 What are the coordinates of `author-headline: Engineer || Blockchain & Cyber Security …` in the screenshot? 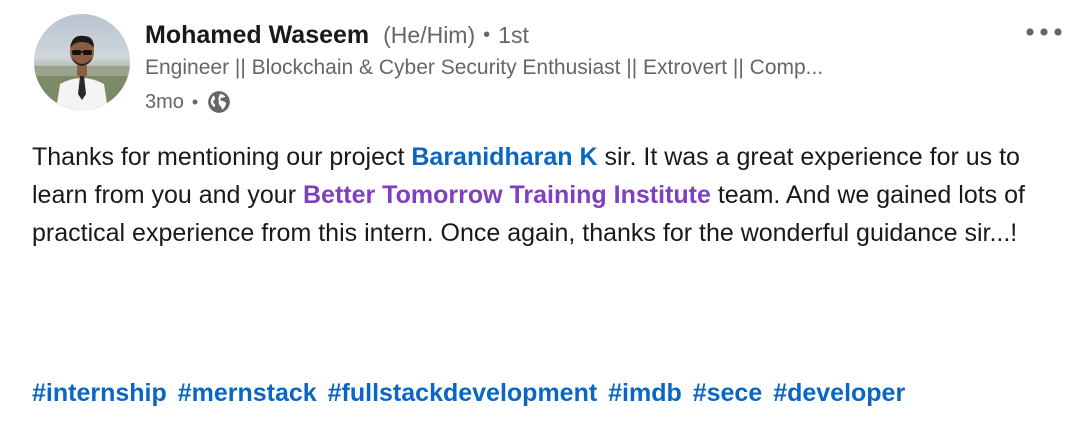 It's located at (484, 67).